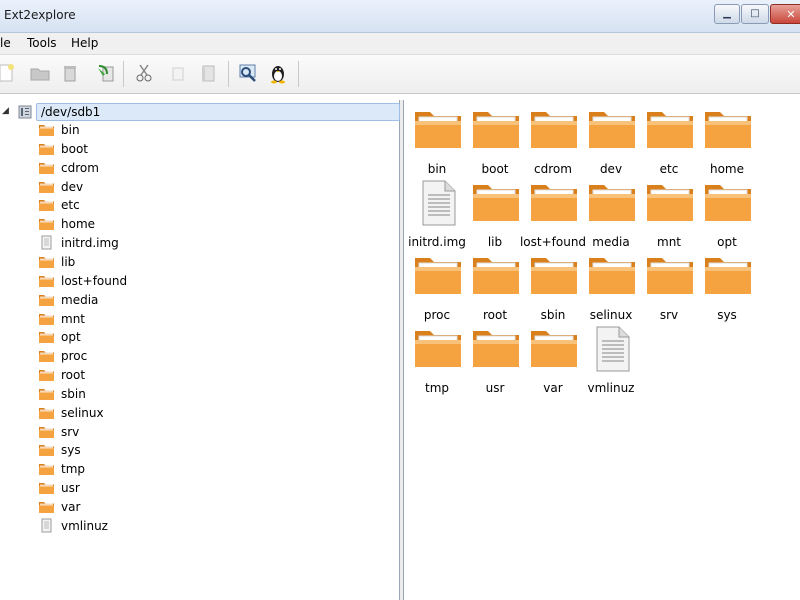  Describe the element at coordinates (188, 300) in the screenshot. I see `tree-item-media: media` at that location.